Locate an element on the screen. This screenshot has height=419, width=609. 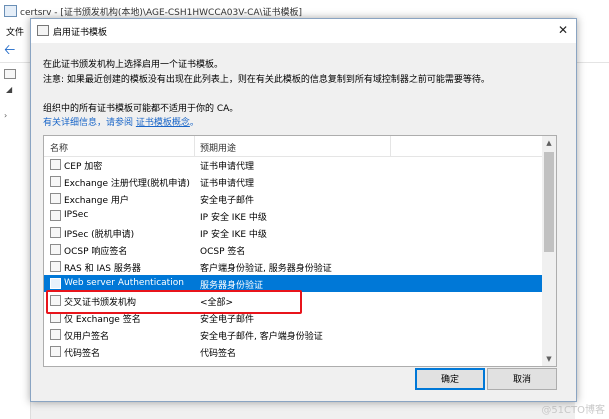
template-name: Exchange 注册代理(脱机申请) is located at coordinates (127, 184).